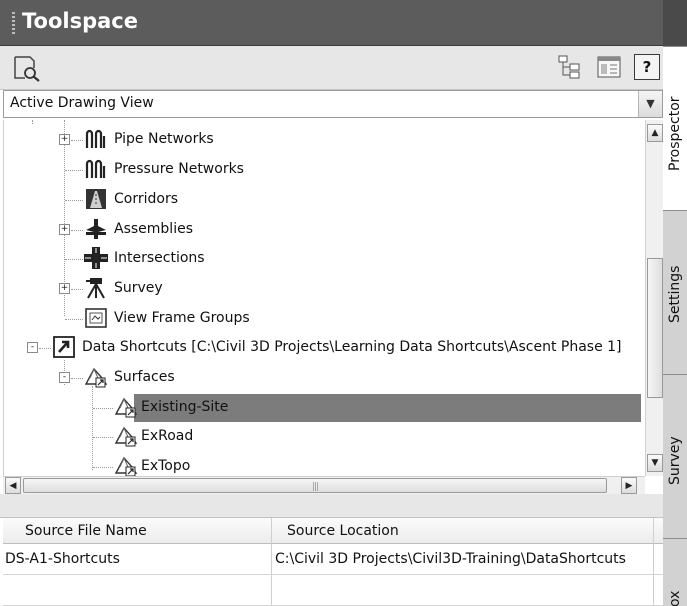 This screenshot has height=606, width=687. What do you see at coordinates (144, 377) in the screenshot?
I see `tree-item-label: Surfaces` at bounding box center [144, 377].